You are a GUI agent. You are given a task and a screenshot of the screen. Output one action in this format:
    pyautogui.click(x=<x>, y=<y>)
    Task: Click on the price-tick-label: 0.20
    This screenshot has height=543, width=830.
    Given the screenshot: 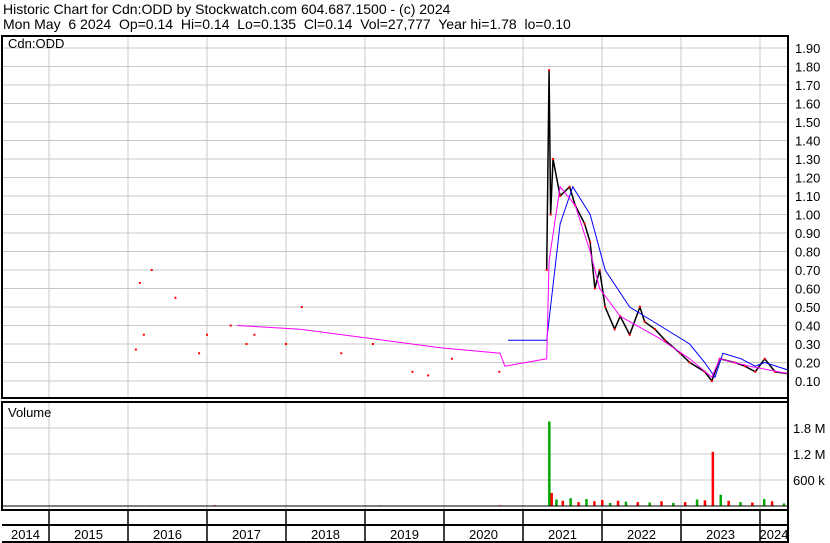 What is the action you would take?
    pyautogui.click(x=807, y=363)
    